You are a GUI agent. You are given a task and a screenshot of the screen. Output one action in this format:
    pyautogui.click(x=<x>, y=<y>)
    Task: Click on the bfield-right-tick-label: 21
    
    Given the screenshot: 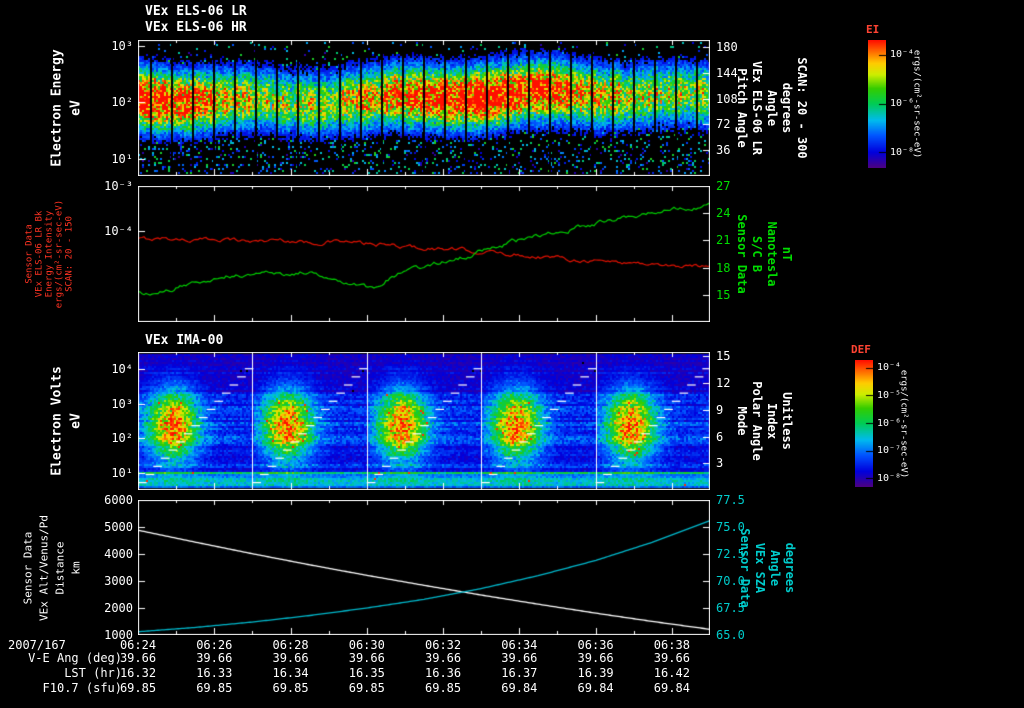 What is the action you would take?
    pyautogui.click(x=723, y=240)
    